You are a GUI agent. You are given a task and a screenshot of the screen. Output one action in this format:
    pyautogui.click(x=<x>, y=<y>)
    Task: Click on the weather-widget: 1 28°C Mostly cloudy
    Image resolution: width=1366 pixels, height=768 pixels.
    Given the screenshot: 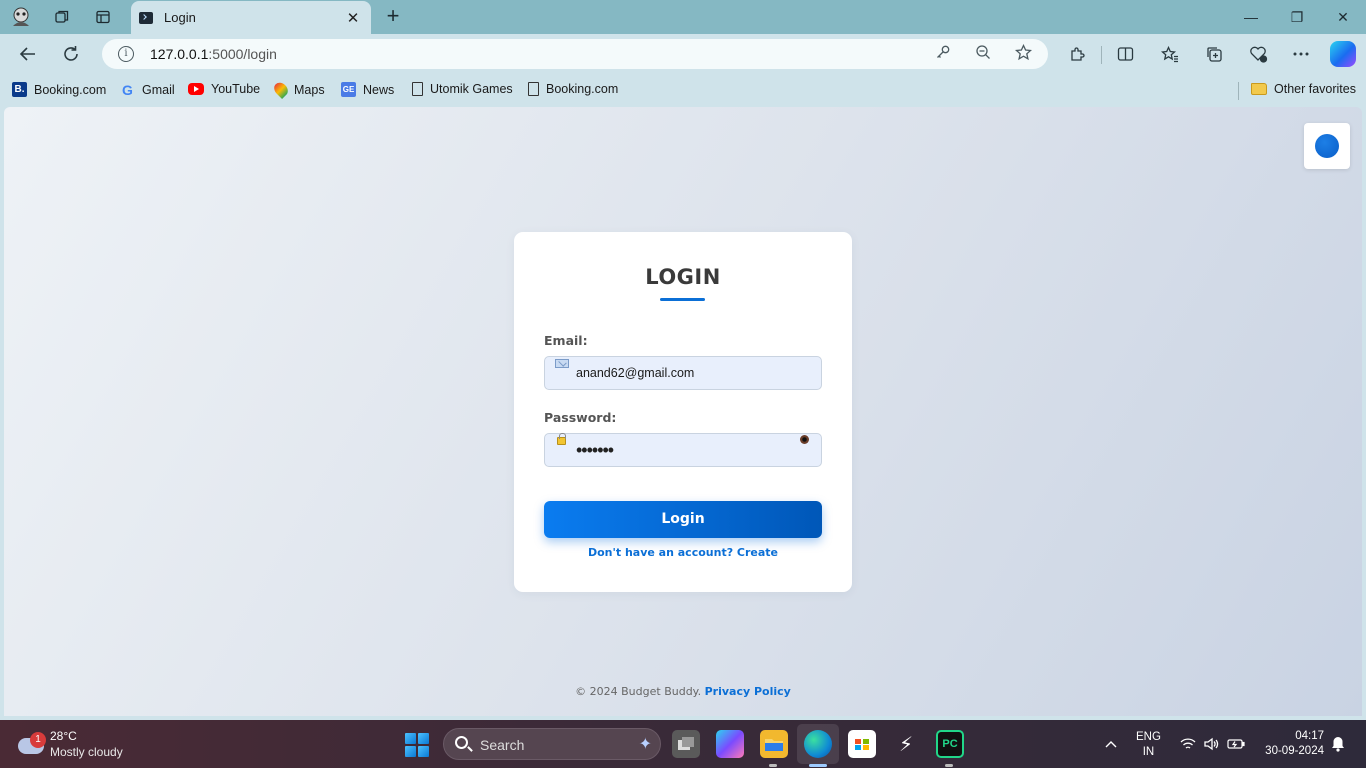 What is the action you would take?
    pyautogui.click(x=89, y=744)
    